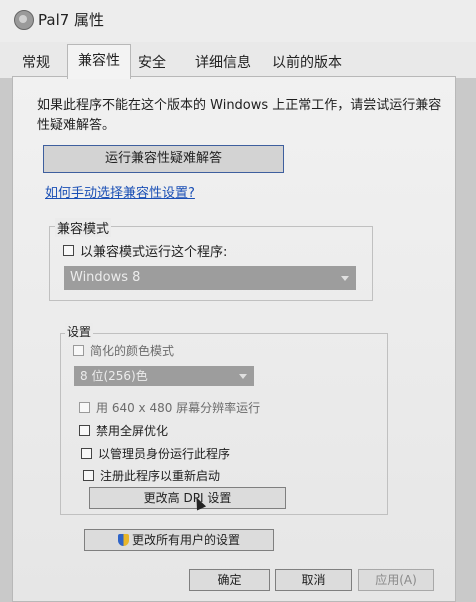 The image size is (476, 602). I want to click on tab-general: 常规, so click(36, 63).